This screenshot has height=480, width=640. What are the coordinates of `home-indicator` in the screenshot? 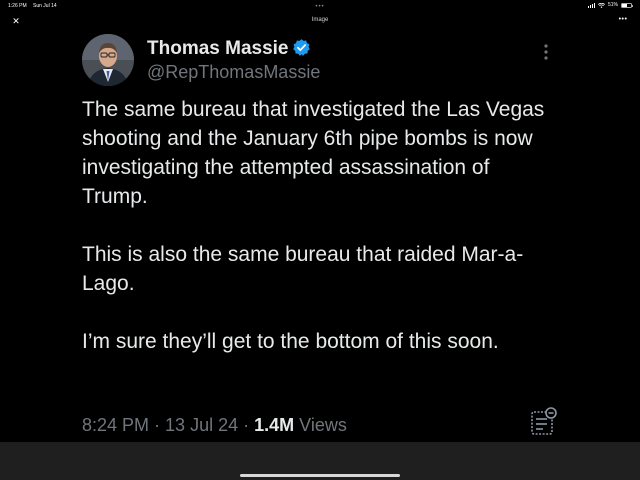 It's located at (320, 475).